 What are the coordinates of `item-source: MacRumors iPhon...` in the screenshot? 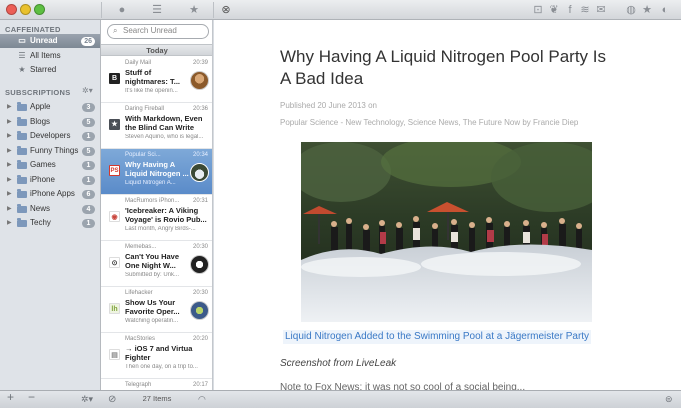 It's located at (152, 201).